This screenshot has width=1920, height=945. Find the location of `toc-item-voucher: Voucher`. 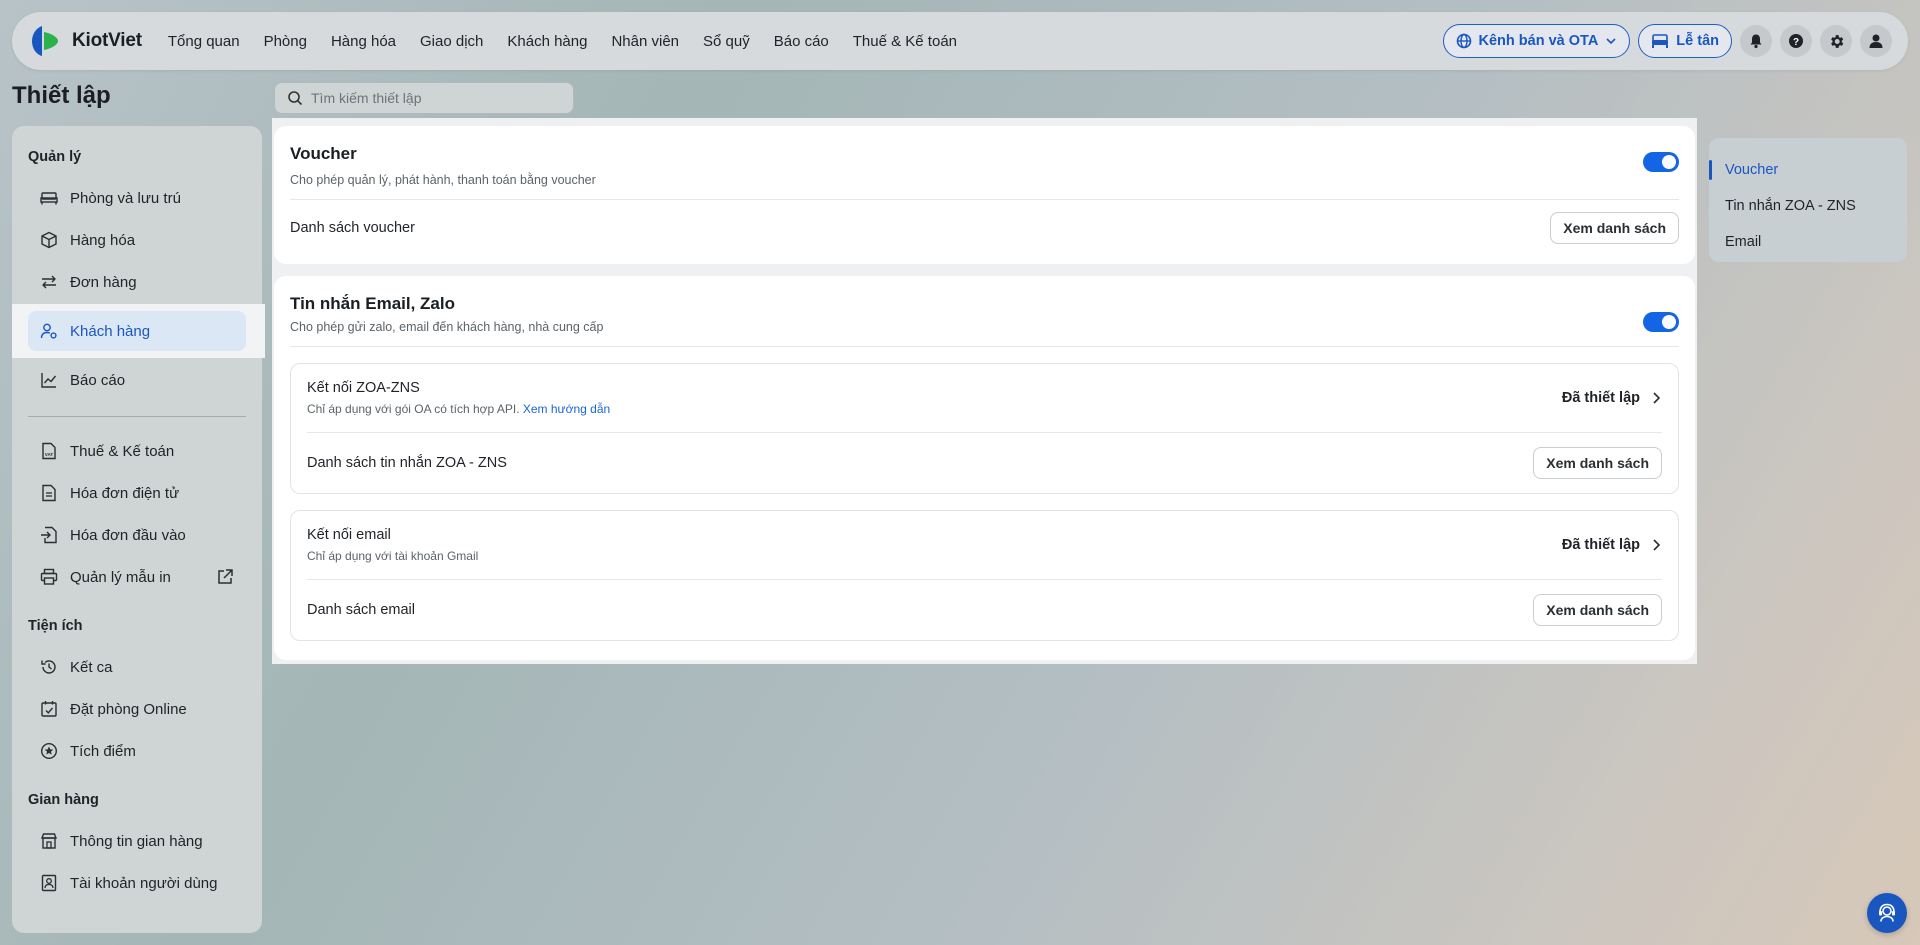

toc-item-voucher: Voucher is located at coordinates (1808, 170).